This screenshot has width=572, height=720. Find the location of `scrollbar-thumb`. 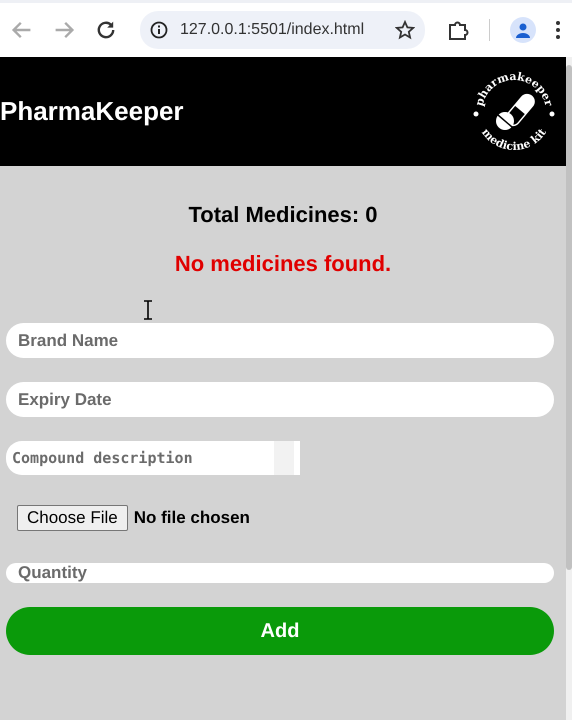

scrollbar-thumb is located at coordinates (569, 317).